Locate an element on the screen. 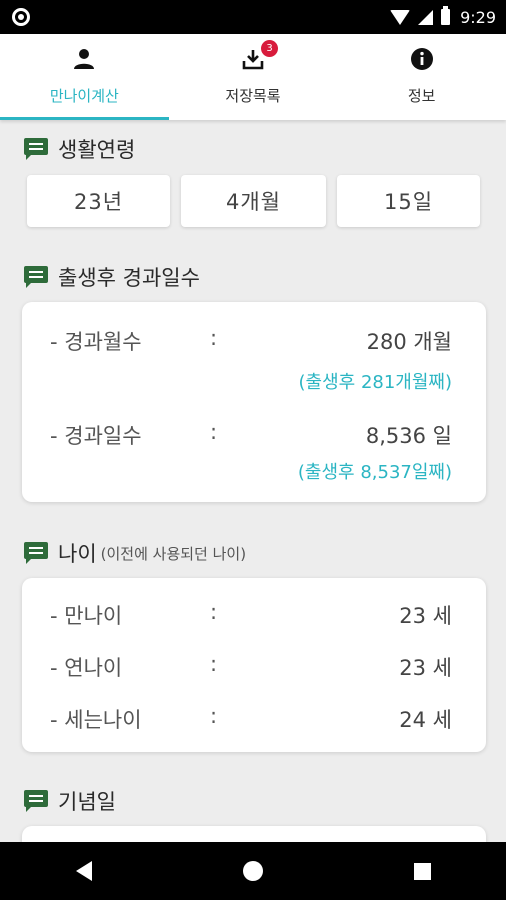 This screenshot has width=506, height=900. home-icon is located at coordinates (252, 871).